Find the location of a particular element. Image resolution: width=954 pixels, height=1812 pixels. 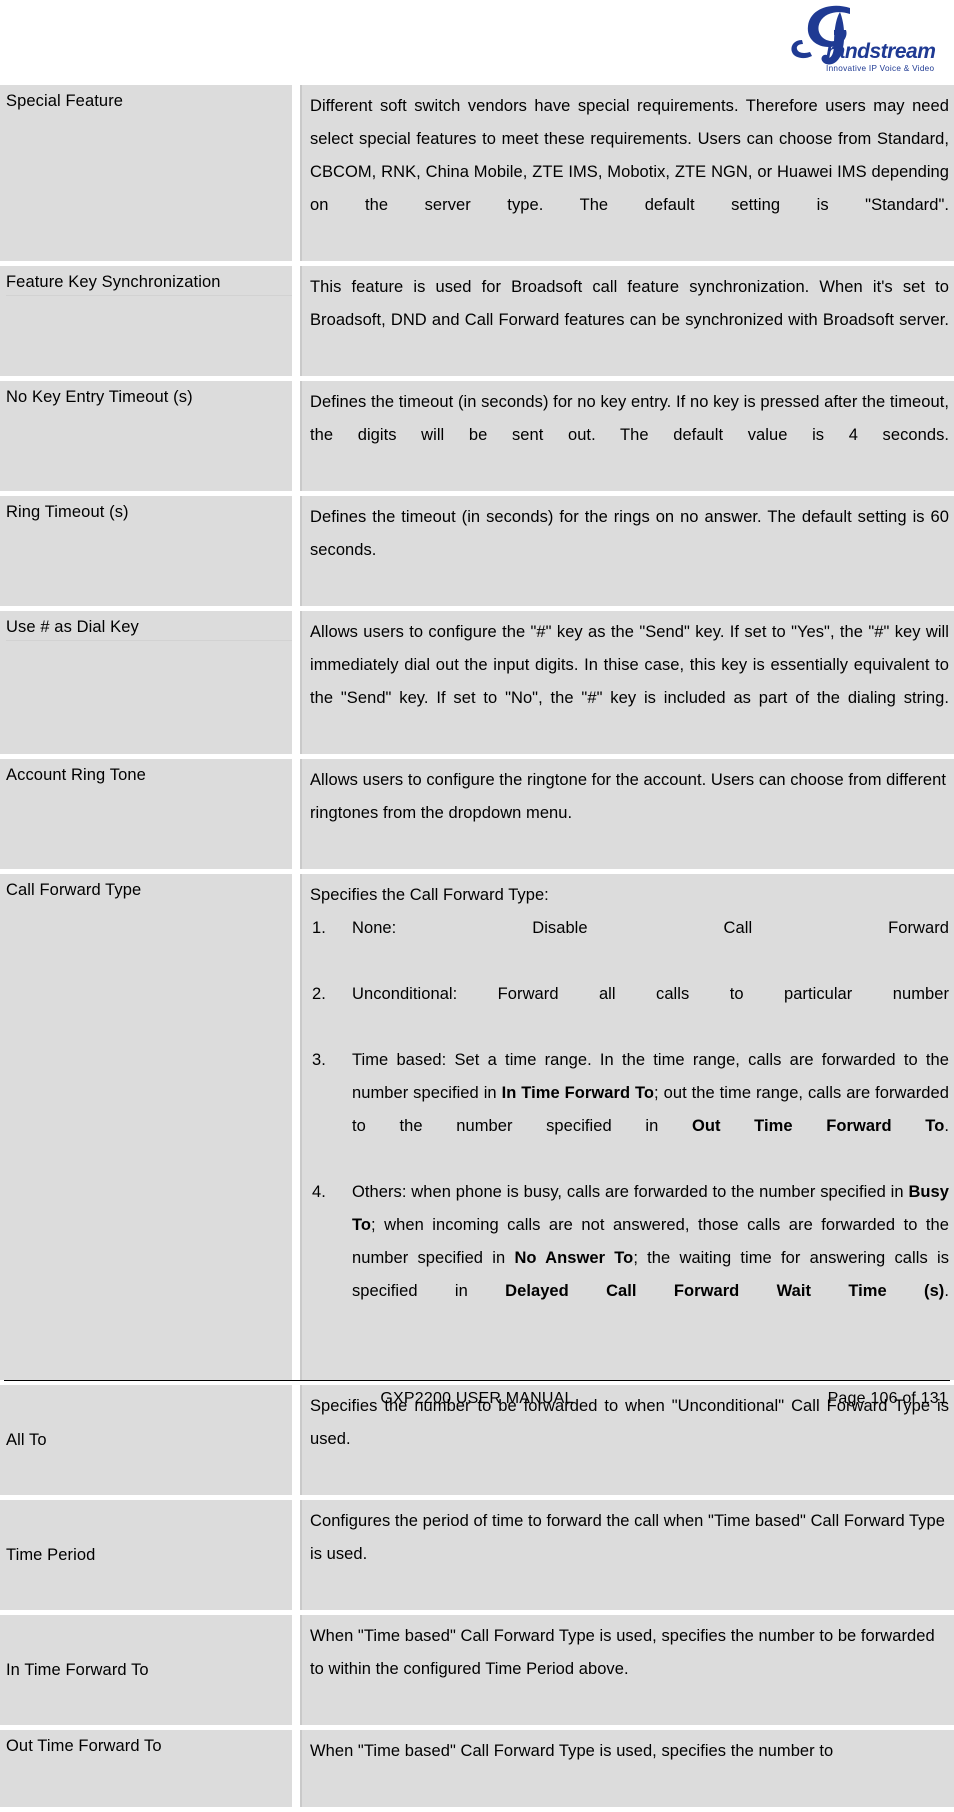

setting-label-text: Use # as Dial Key is located at coordinates (72, 627).